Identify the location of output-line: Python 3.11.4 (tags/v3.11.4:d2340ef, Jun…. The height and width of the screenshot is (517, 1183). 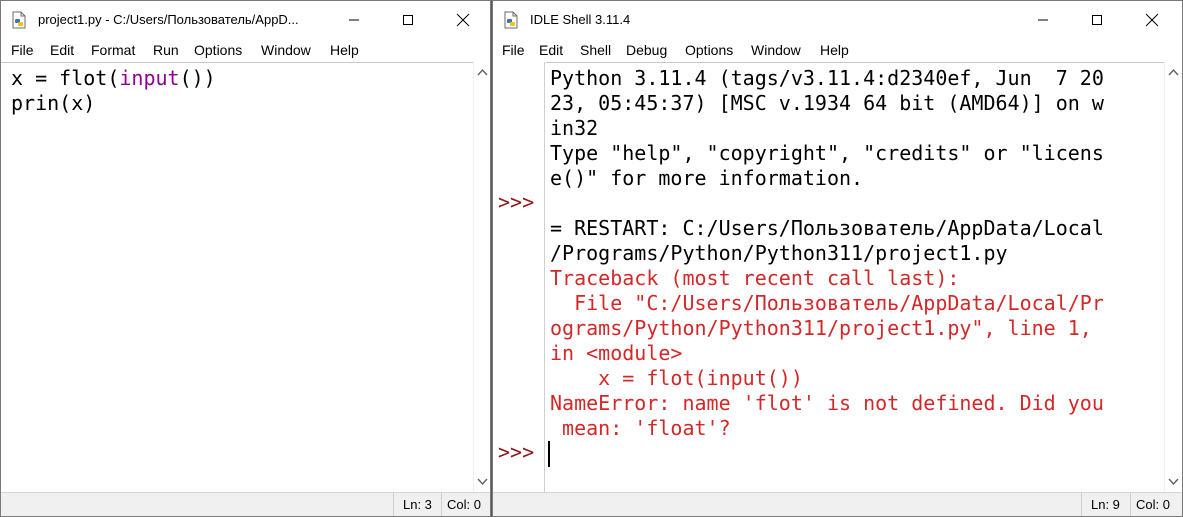
(827, 78).